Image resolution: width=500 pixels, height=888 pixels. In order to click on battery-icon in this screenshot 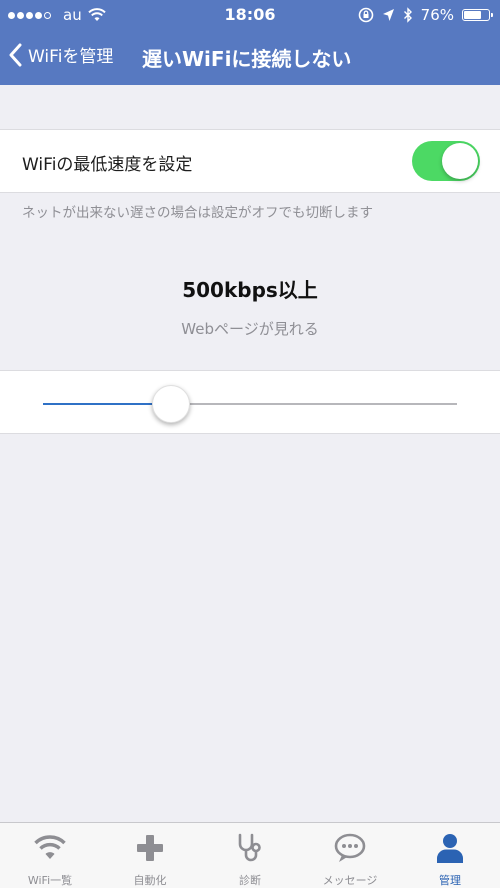, I will do `click(477, 15)`.